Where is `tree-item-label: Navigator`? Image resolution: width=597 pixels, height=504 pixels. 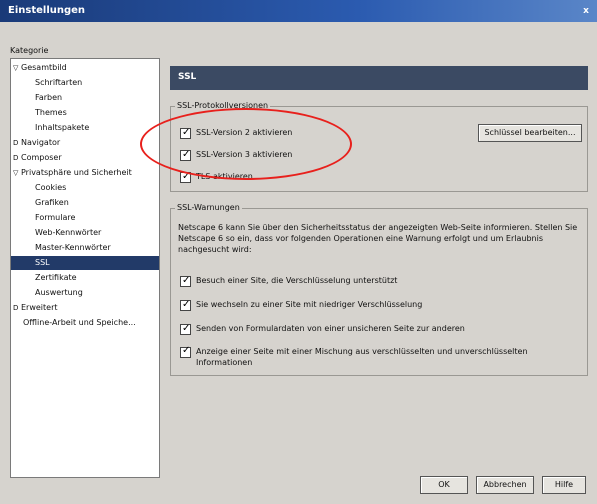 tree-item-label: Navigator is located at coordinates (41, 142).